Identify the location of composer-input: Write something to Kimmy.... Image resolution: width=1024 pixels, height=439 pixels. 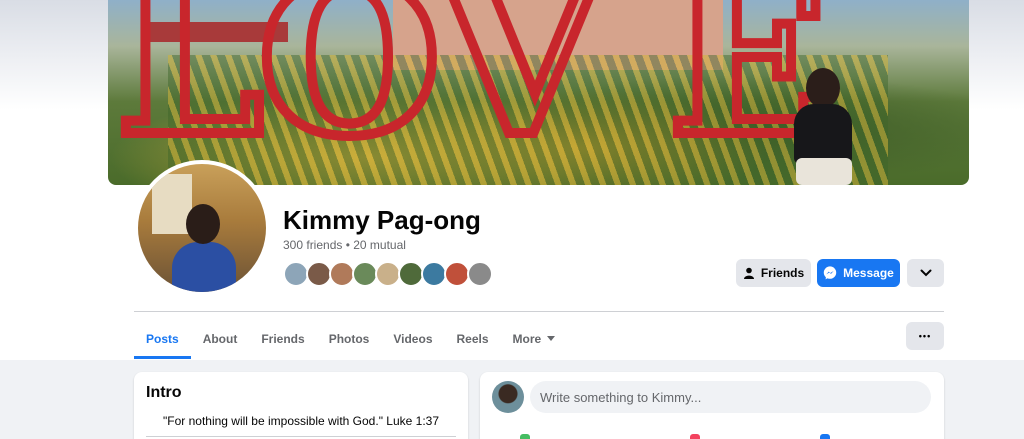
(730, 397).